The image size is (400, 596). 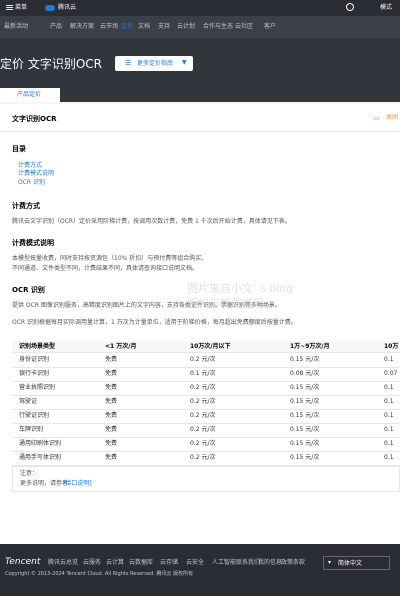 I want to click on list-icon: ☰, so click(x=128, y=63).